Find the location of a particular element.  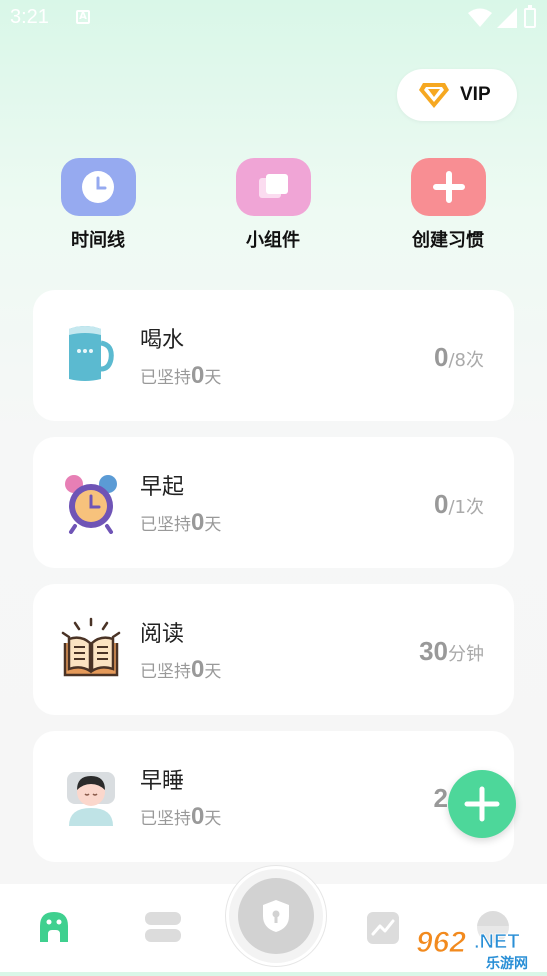

habit-card-water: 喝水 已坚持0天 0/8次 is located at coordinates (273, 355).